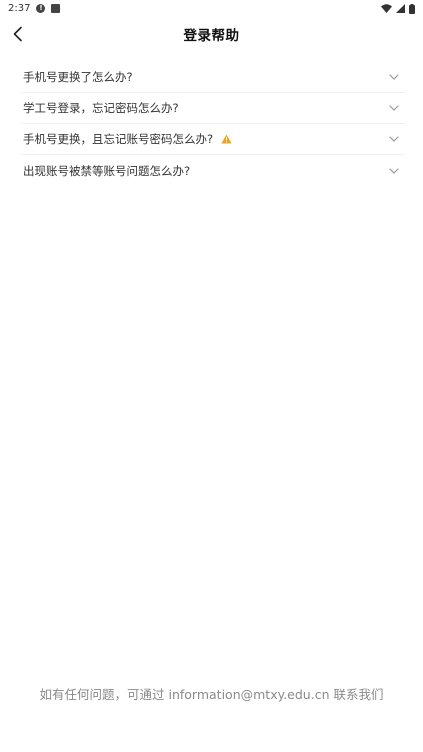 This screenshot has width=423, height=752. What do you see at coordinates (400, 8) in the screenshot?
I see `signal-icon` at bounding box center [400, 8].